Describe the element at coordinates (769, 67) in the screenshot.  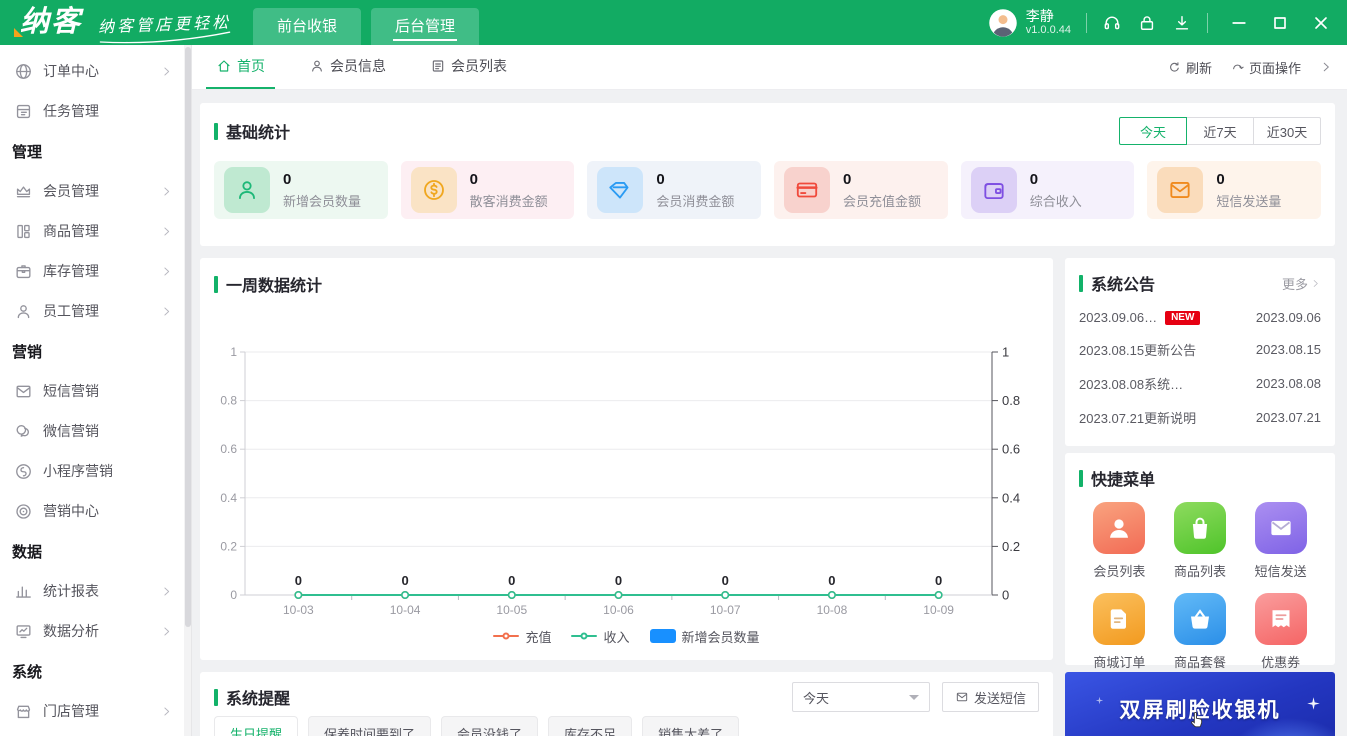
I see `tab-strip: 首页 会员信息 会员列表 刷新 页面操作` at that location.